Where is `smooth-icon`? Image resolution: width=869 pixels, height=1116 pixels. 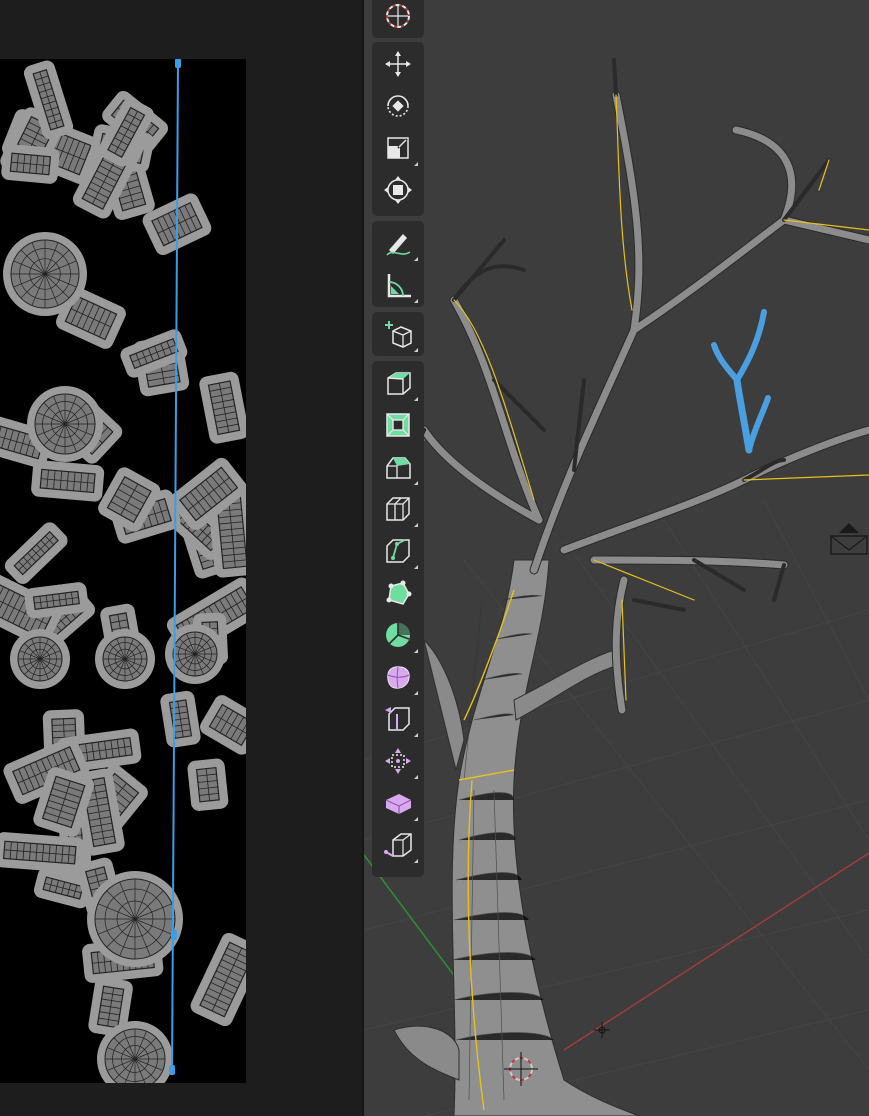 smooth-icon is located at coordinates (398, 677).